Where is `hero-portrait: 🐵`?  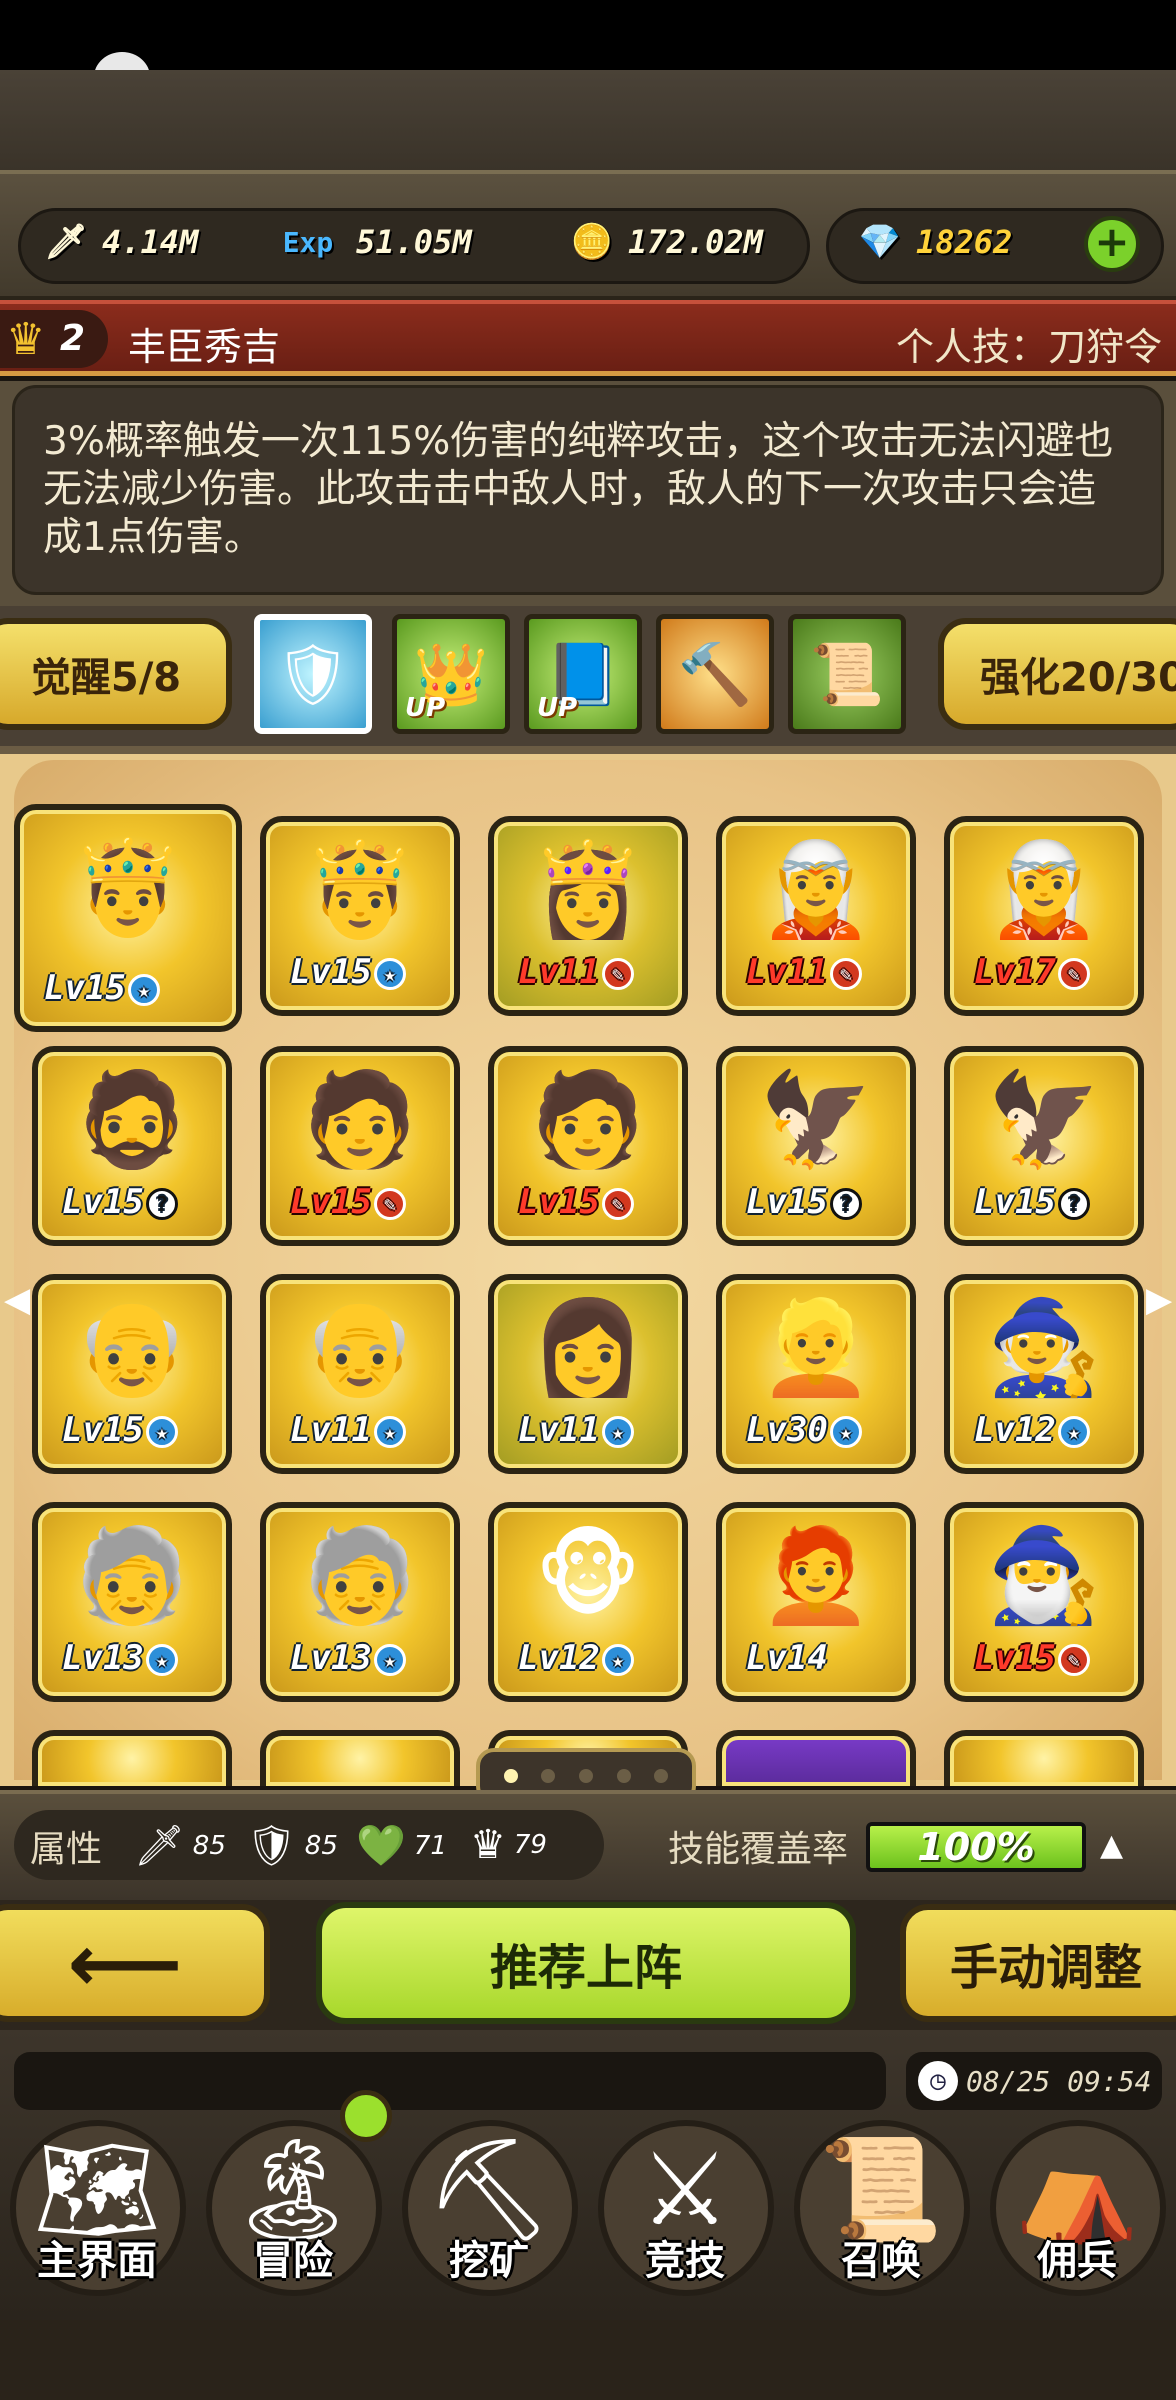 hero-portrait: 🐵 is located at coordinates (588, 1575).